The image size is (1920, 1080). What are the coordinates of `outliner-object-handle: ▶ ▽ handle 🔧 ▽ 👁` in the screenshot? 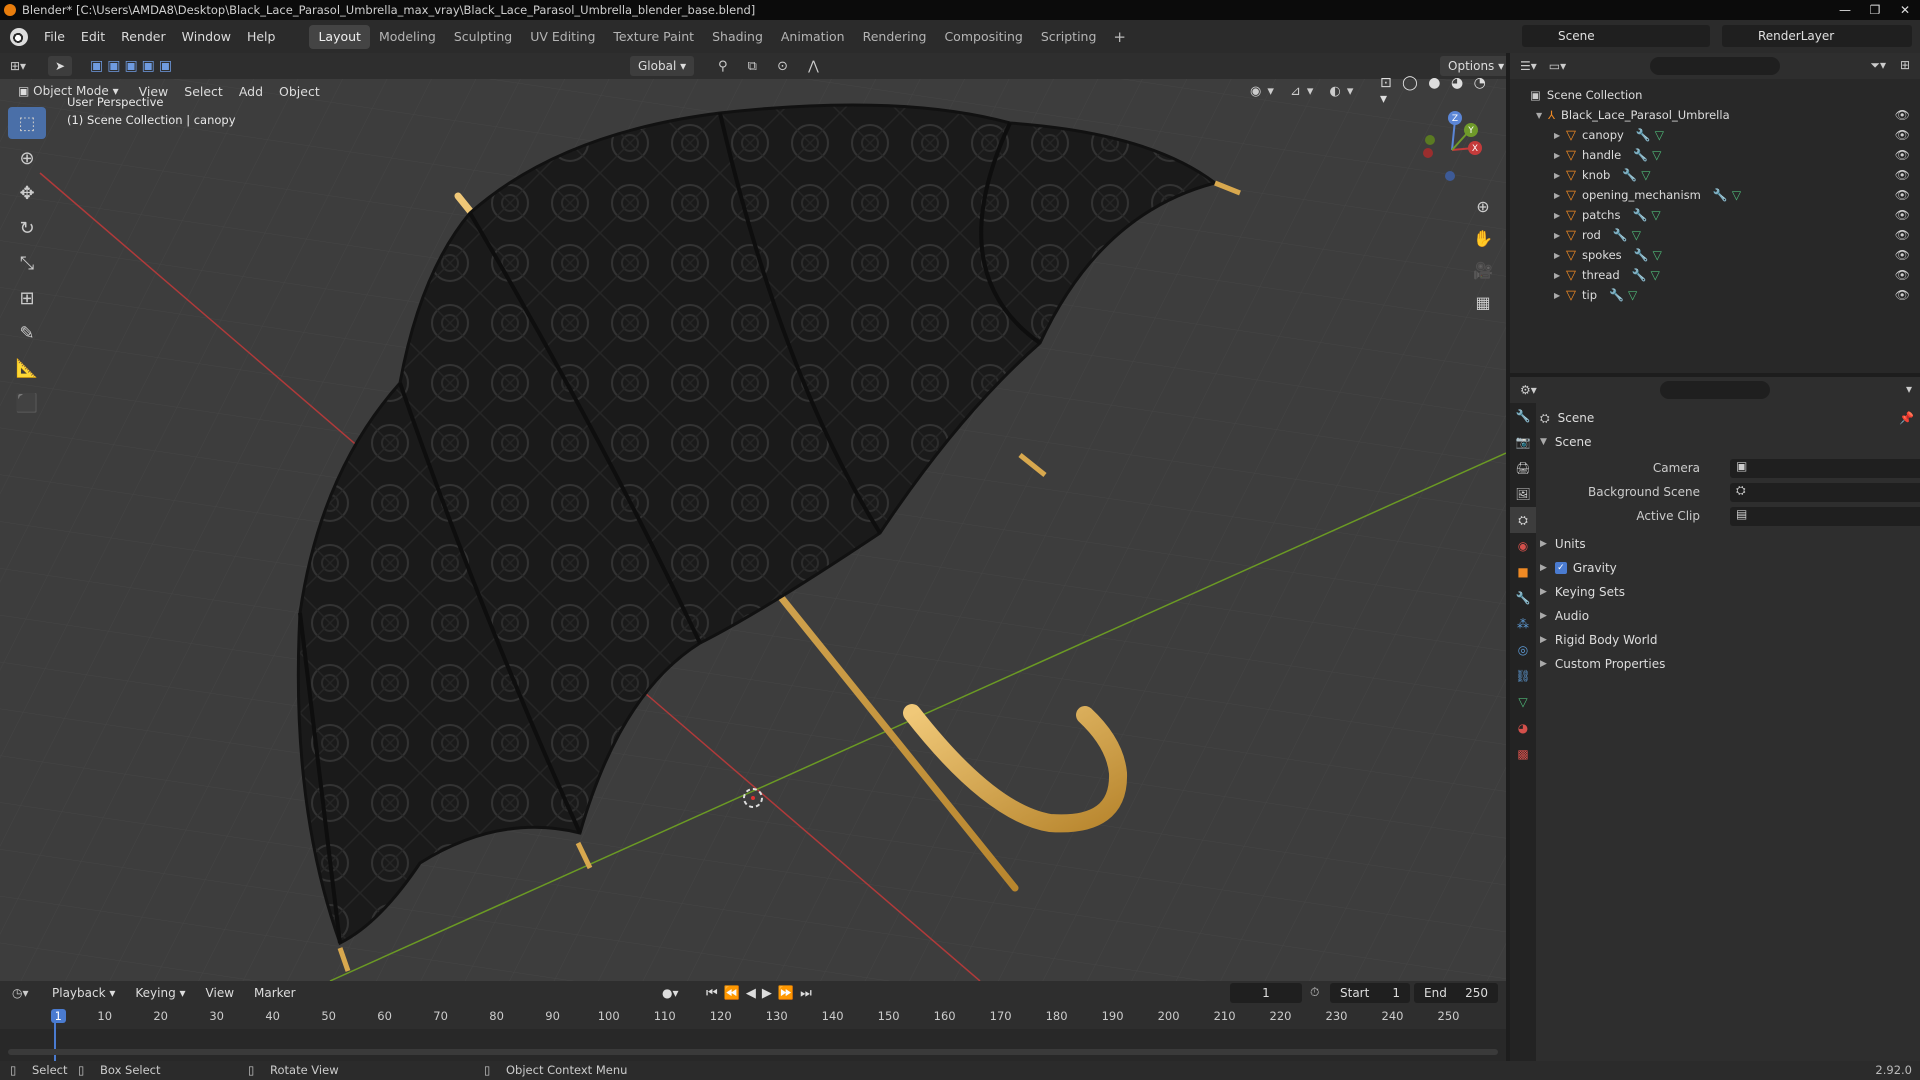 It's located at (1715, 155).